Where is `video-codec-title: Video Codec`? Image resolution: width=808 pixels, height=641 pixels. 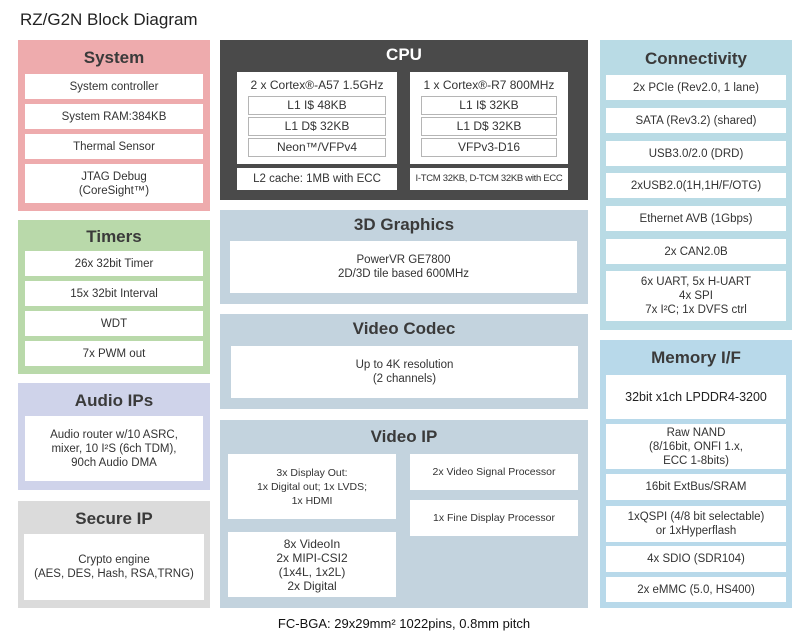
video-codec-title: Video Codec is located at coordinates (404, 328).